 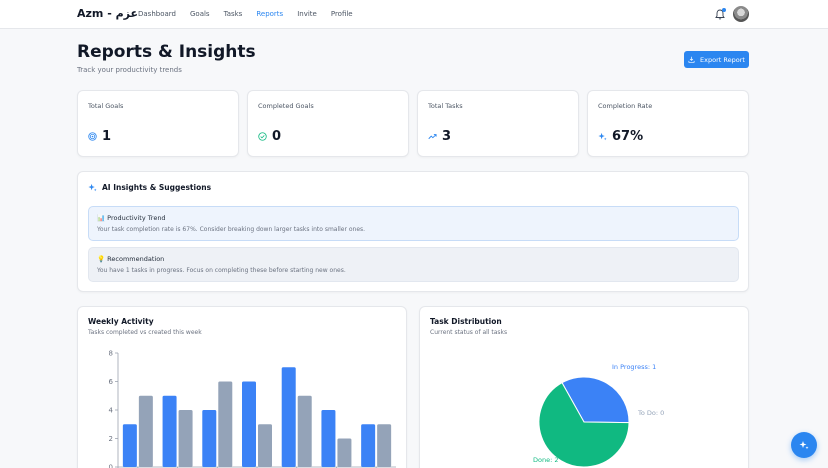 I want to click on avatar, so click(x=741, y=14).